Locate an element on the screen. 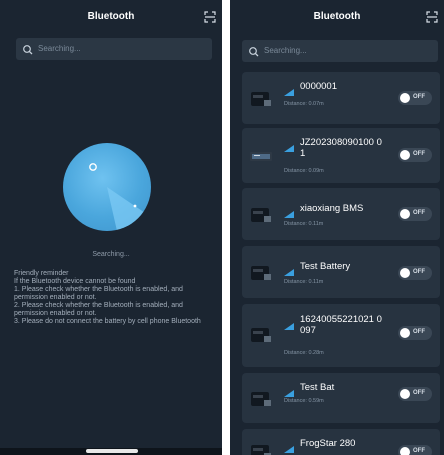  device-card: 16240055221021 0097 Distance: 0.28m OFF is located at coordinates (341, 335).